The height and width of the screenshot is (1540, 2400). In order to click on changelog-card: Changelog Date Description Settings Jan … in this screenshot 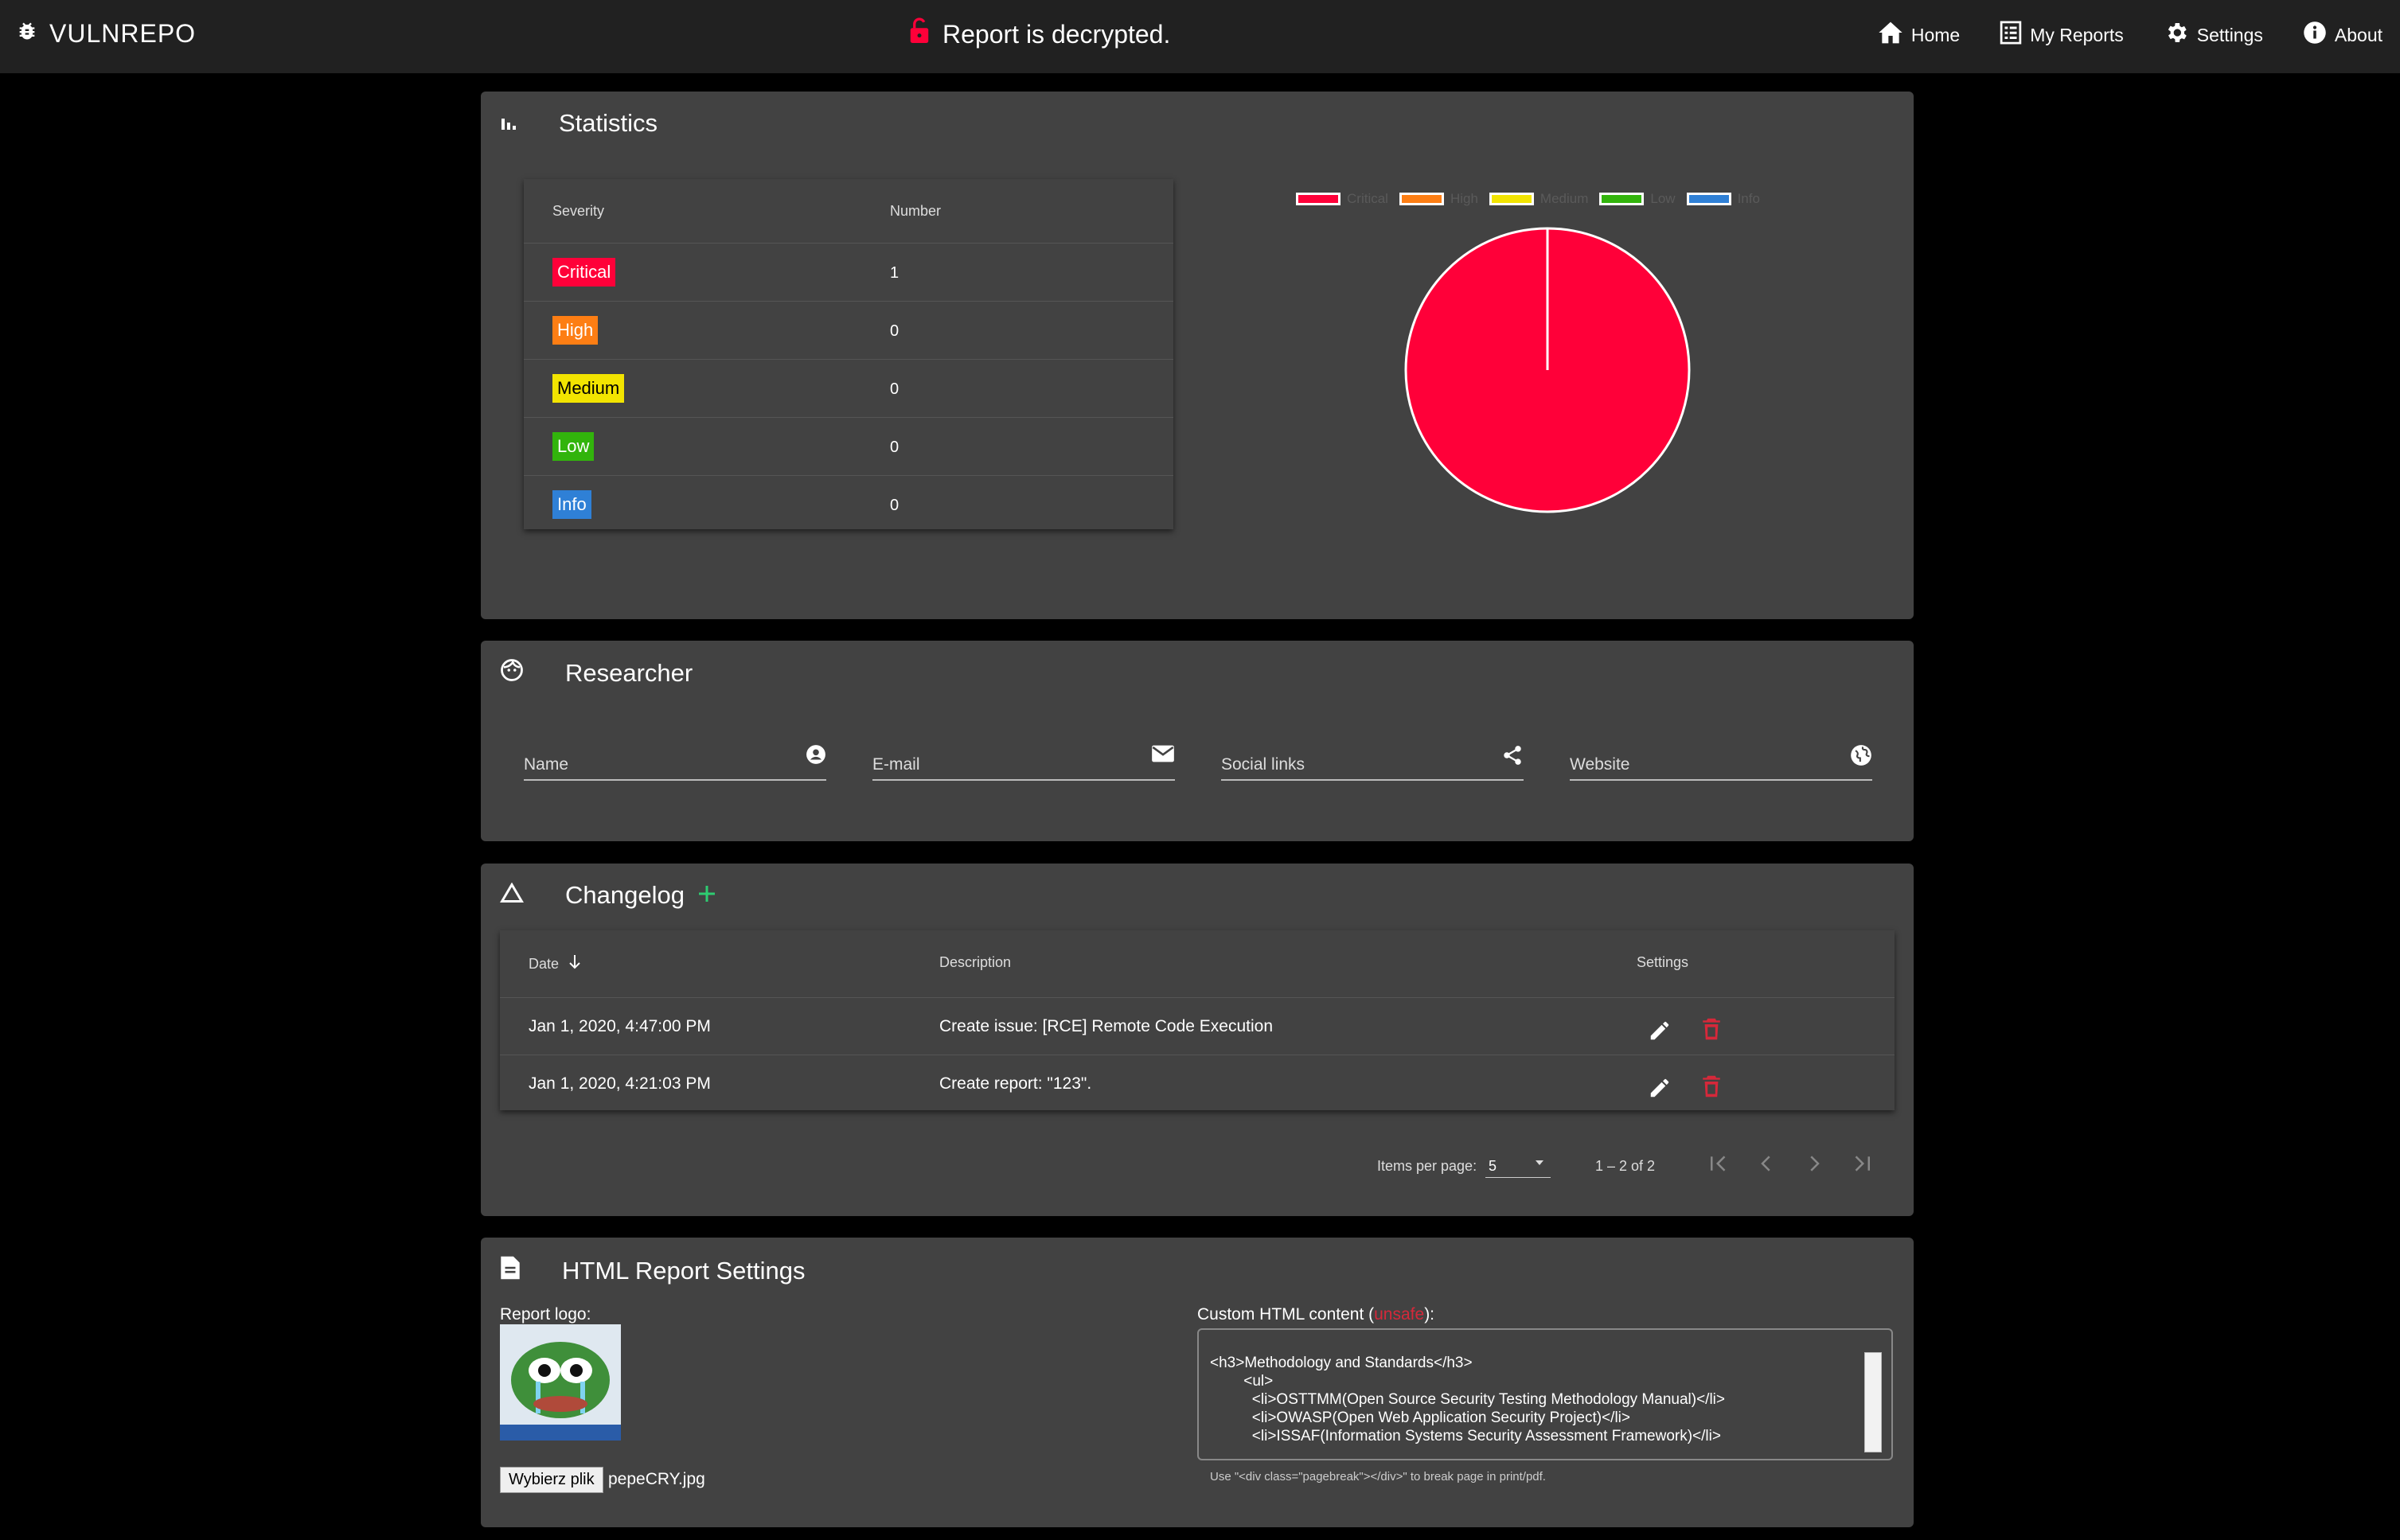, I will do `click(1197, 1040)`.